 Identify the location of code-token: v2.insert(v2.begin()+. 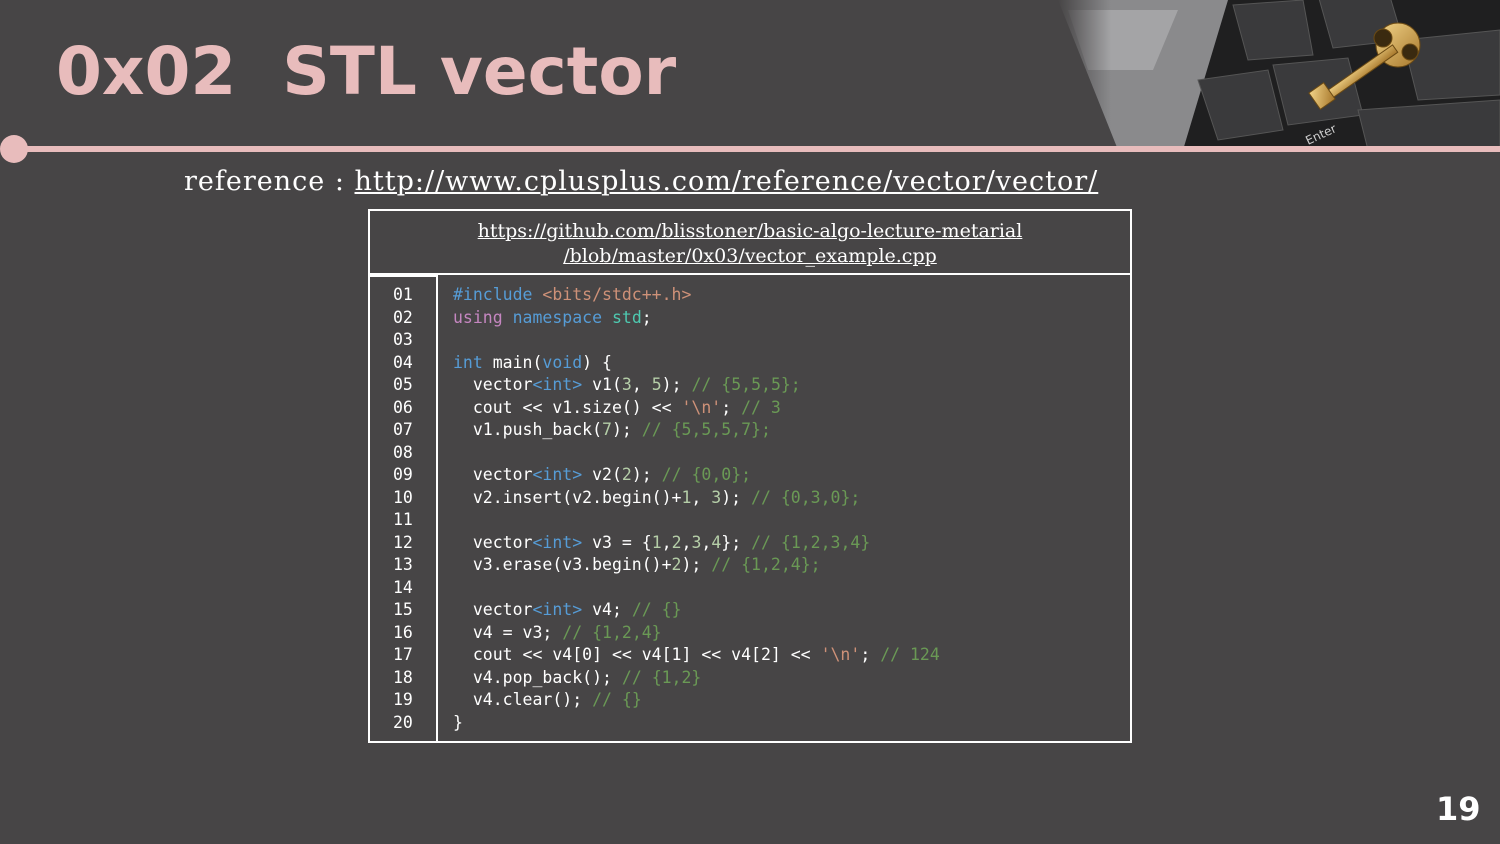
(567, 497).